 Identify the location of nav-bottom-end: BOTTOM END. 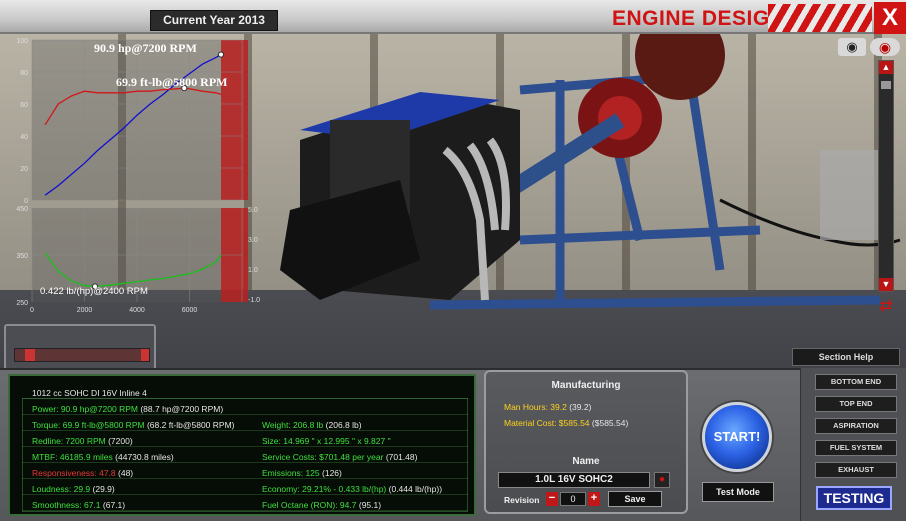
(856, 382).